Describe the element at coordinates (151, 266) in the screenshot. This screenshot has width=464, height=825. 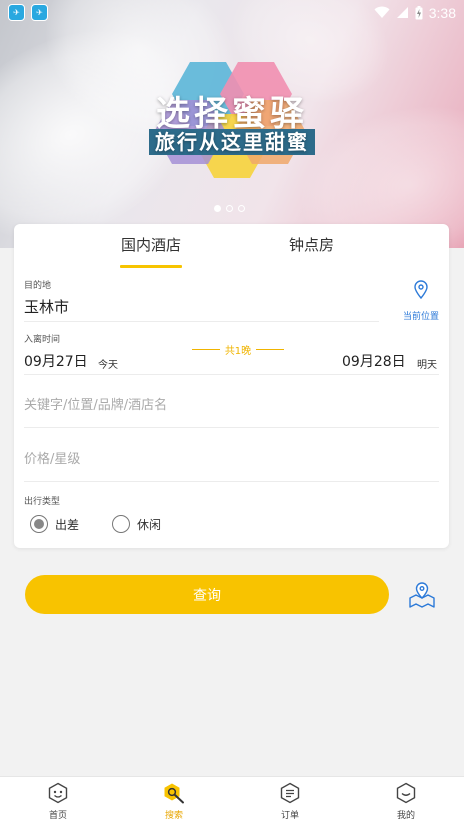
I see `active-tab-indicator` at that location.